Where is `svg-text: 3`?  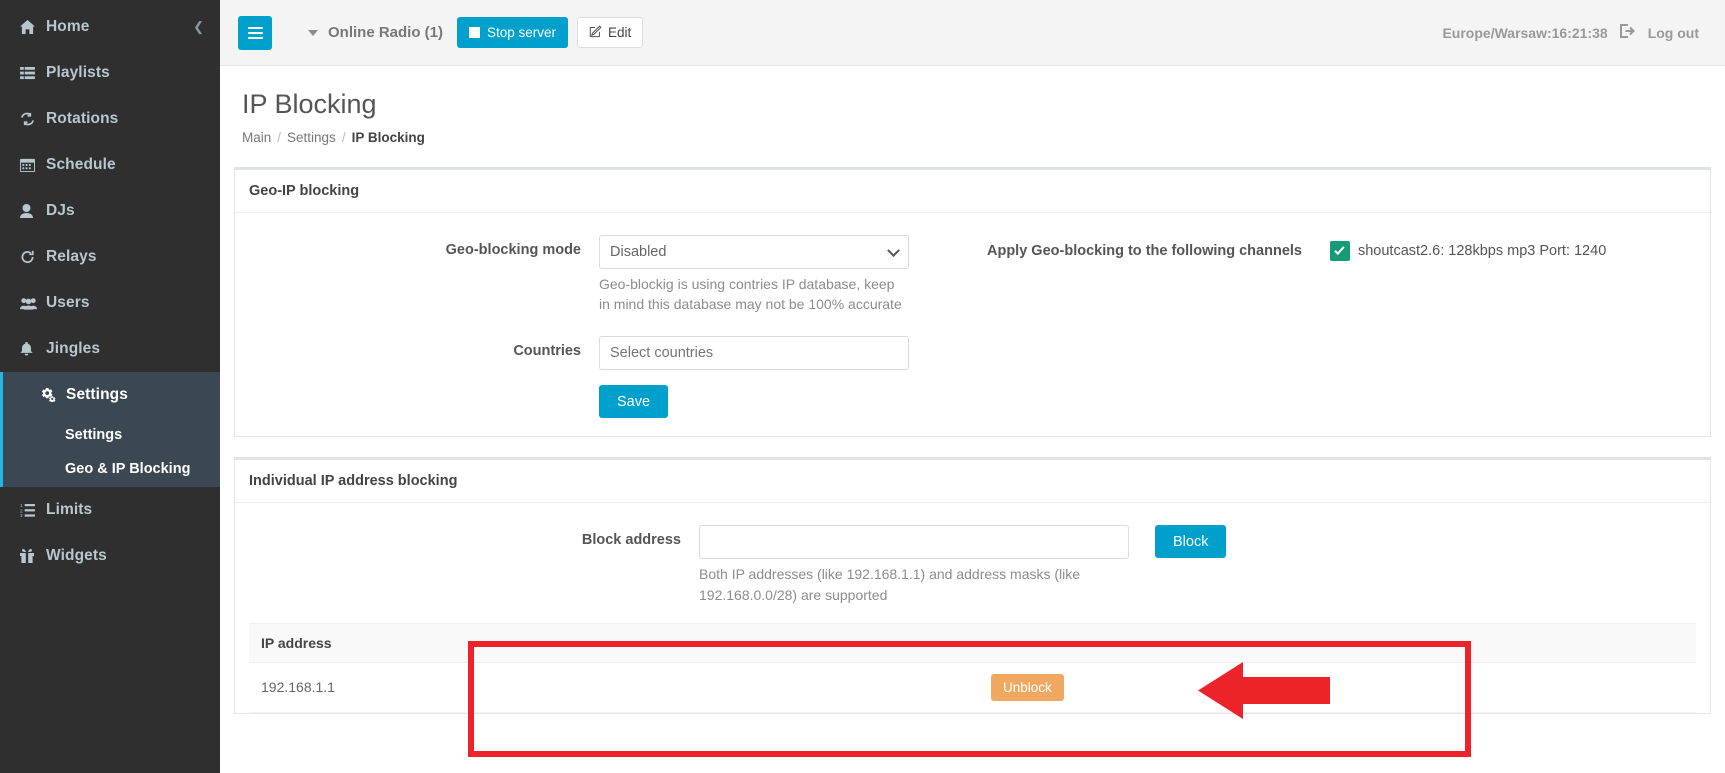 svg-text: 3 is located at coordinates (21, 515).